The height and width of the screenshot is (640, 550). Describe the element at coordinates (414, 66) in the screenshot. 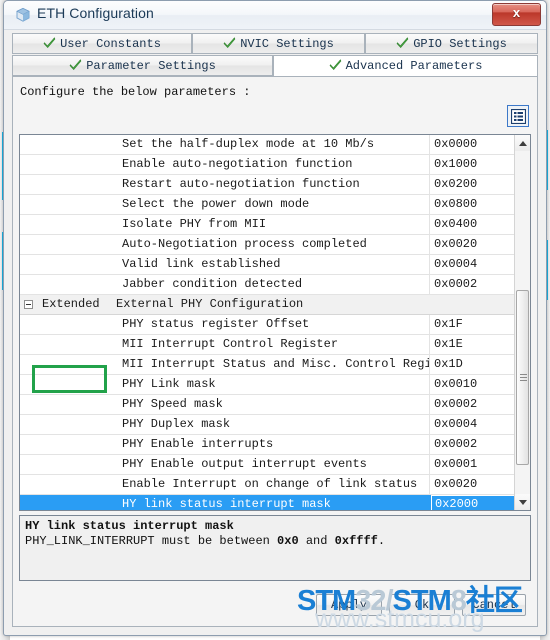

I see `tab-label: Advanced Parameters` at that location.